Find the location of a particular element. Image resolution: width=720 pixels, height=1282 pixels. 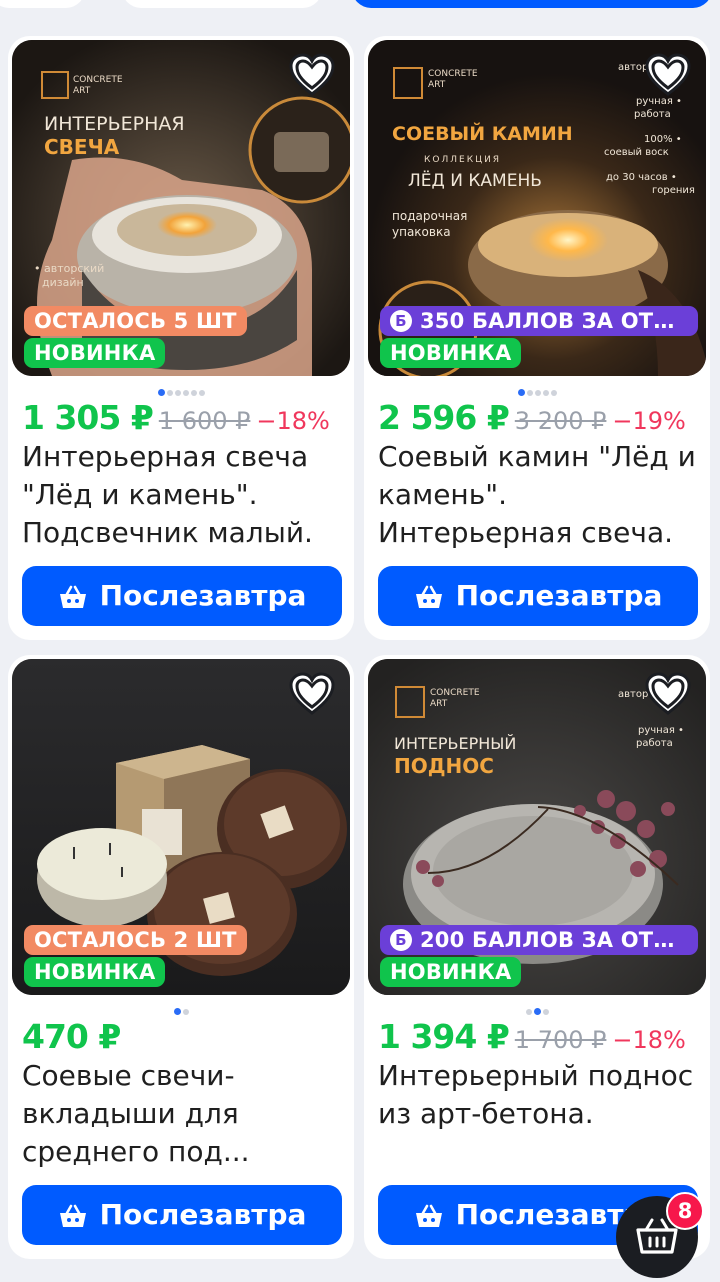

svg-text: подарочная is located at coordinates (429, 216).